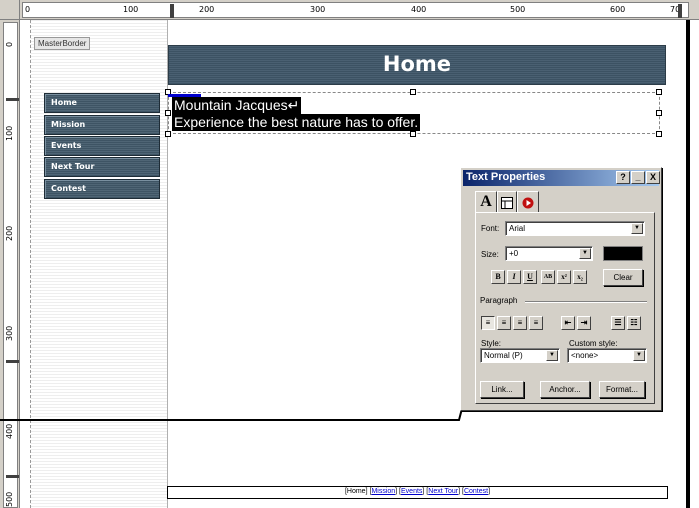 The width and height of the screenshot is (699, 508). I want to click on subscript-button: x₂, so click(580, 277).